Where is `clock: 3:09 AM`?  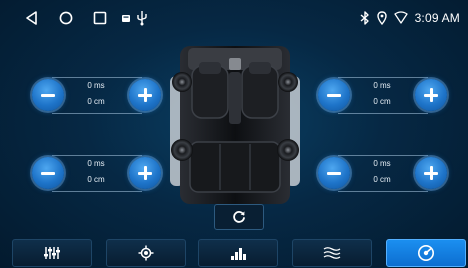
clock: 3:09 AM is located at coordinates (437, 18).